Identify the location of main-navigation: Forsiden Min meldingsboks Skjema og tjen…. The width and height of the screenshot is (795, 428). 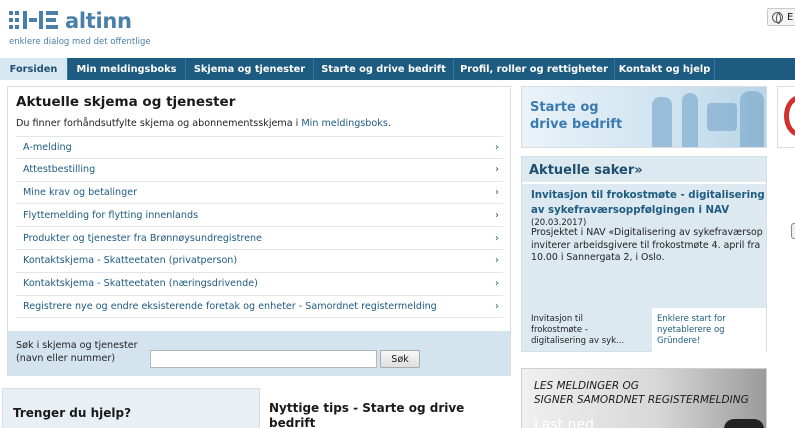
(397, 69).